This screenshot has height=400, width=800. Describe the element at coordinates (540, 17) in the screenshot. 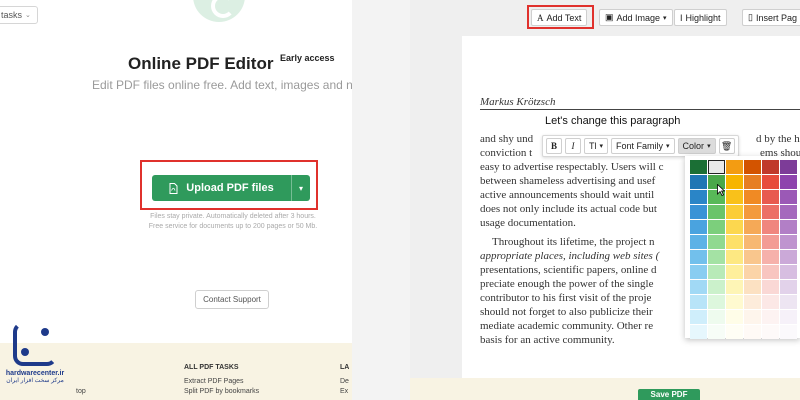

I see `text-icon: A` at that location.